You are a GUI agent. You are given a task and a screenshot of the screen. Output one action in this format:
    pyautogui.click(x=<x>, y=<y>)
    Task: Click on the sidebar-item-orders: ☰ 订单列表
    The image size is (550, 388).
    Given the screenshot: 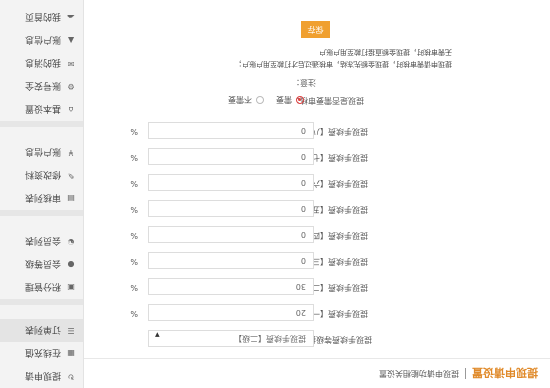 What is the action you would take?
    pyautogui.click(x=41, y=330)
    